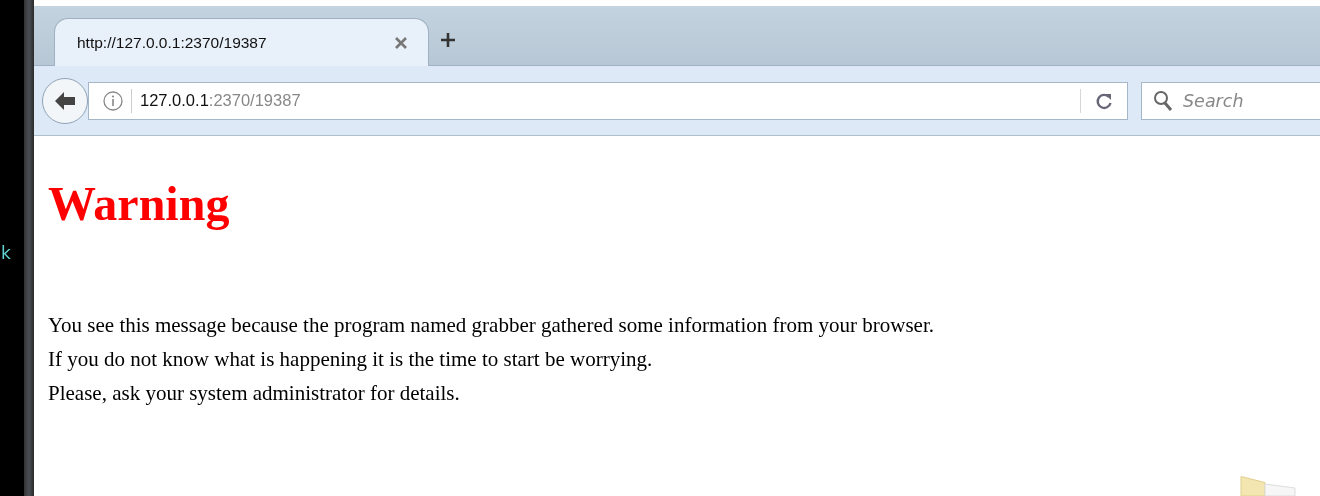 Image resolution: width=1320 pixels, height=496 pixels. Describe the element at coordinates (351, 359) in the screenshot. I see `message-text: If you do not know what is happening it is the time to start be worrying.` at that location.